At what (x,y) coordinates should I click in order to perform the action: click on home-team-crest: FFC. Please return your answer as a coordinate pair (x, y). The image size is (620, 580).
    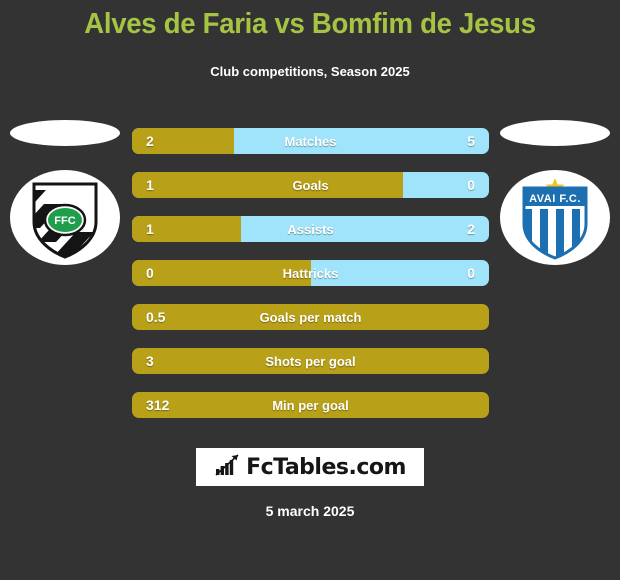
    Looking at the image, I should click on (65, 192).